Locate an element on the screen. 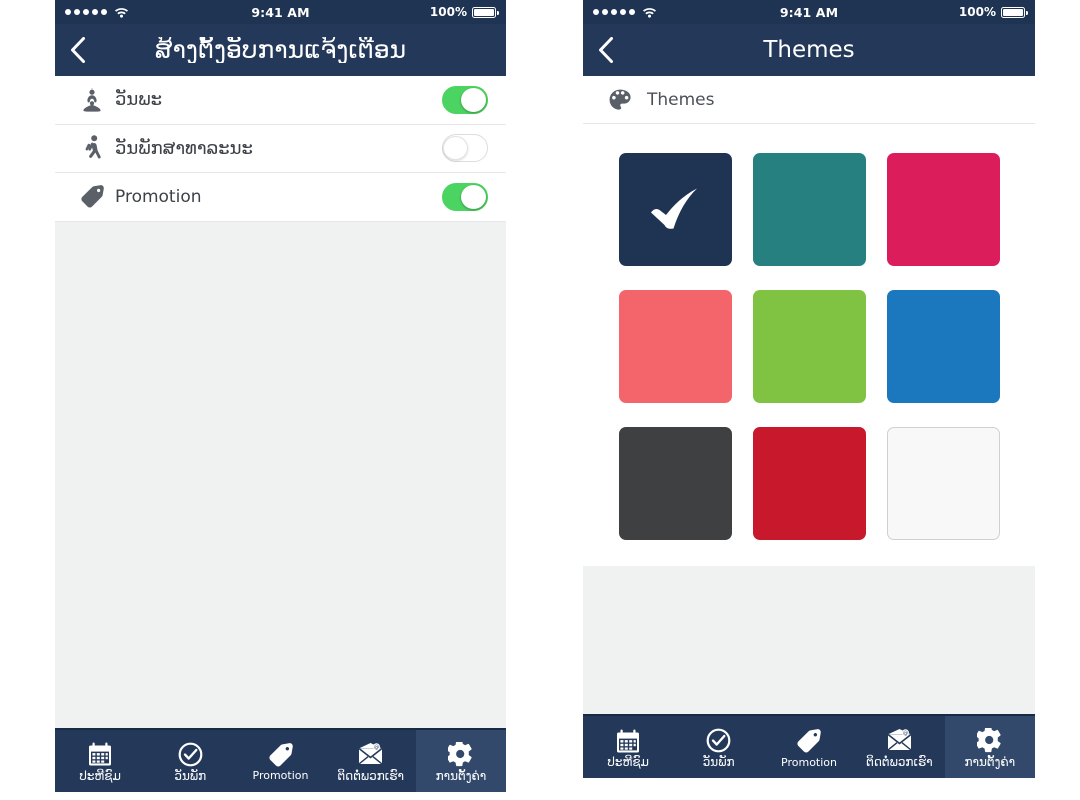 This screenshot has width=1080, height=800. page-title: ສ້າງຕັ້ງອັບການແຈ້ງເຕືອນ is located at coordinates (280, 50).